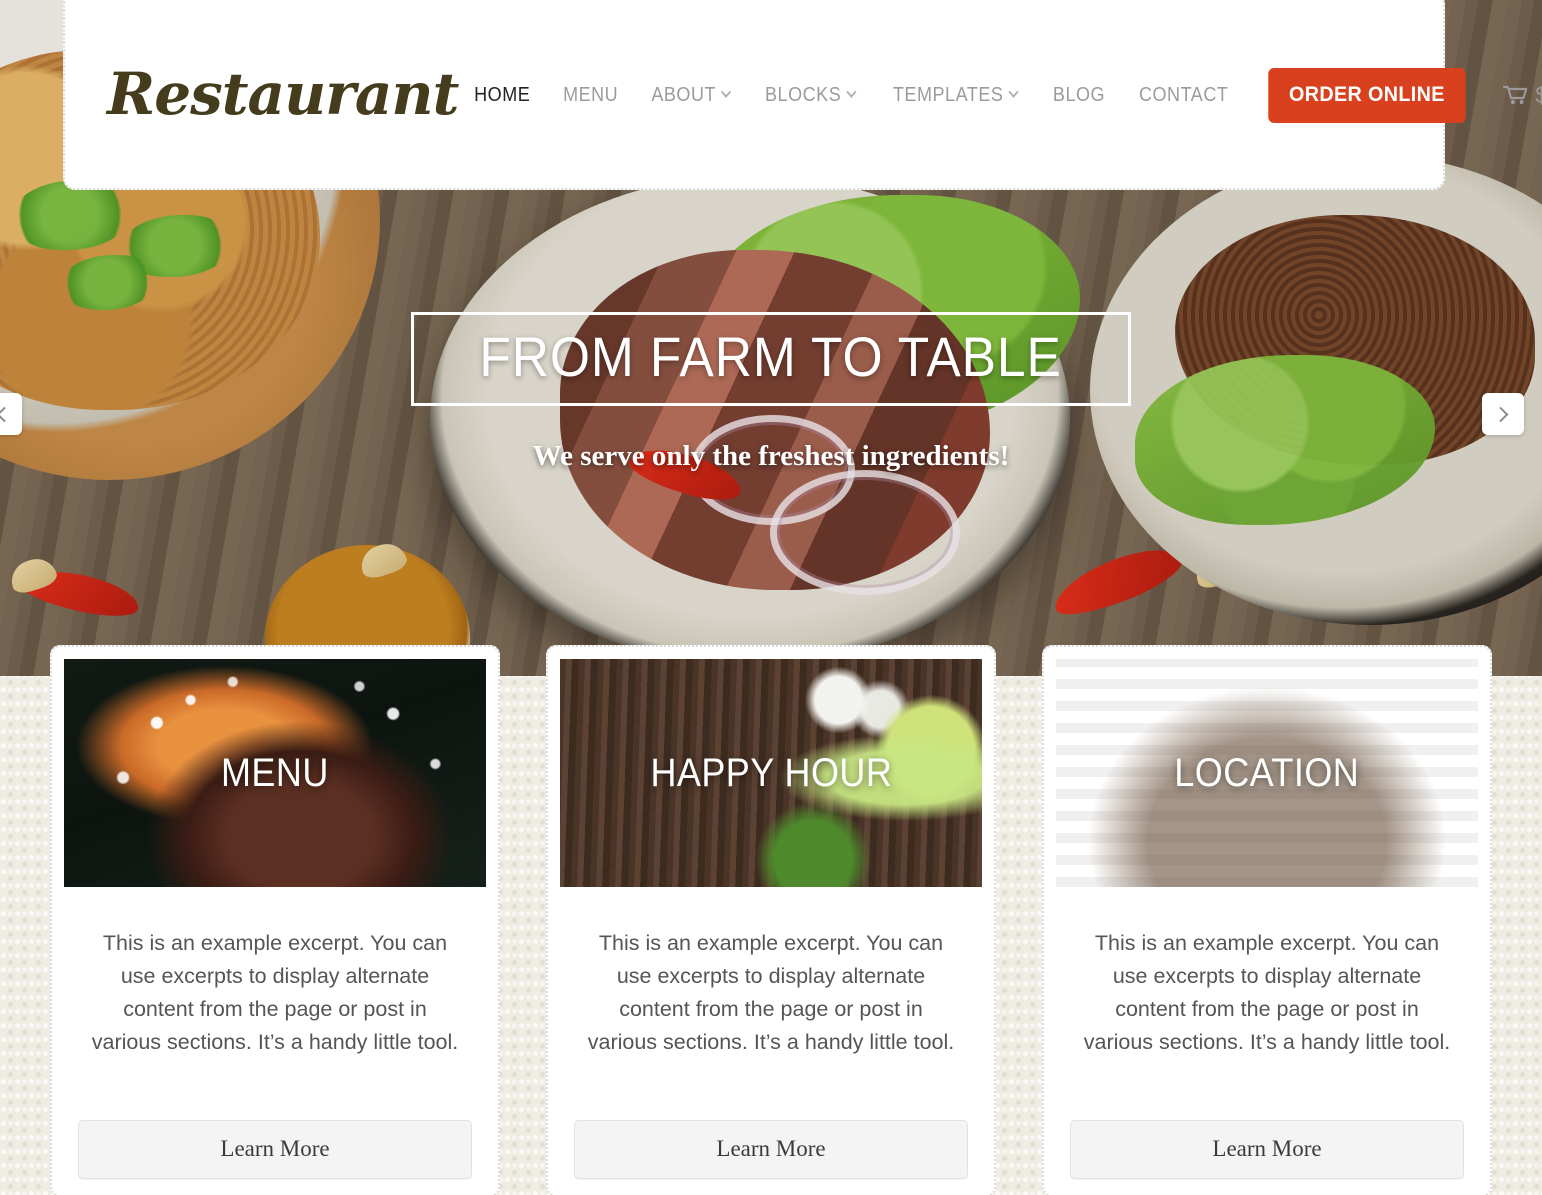 Image resolution: width=1542 pixels, height=1195 pixels. I want to click on nav-item-blocks: BLOCKS, so click(809, 95).